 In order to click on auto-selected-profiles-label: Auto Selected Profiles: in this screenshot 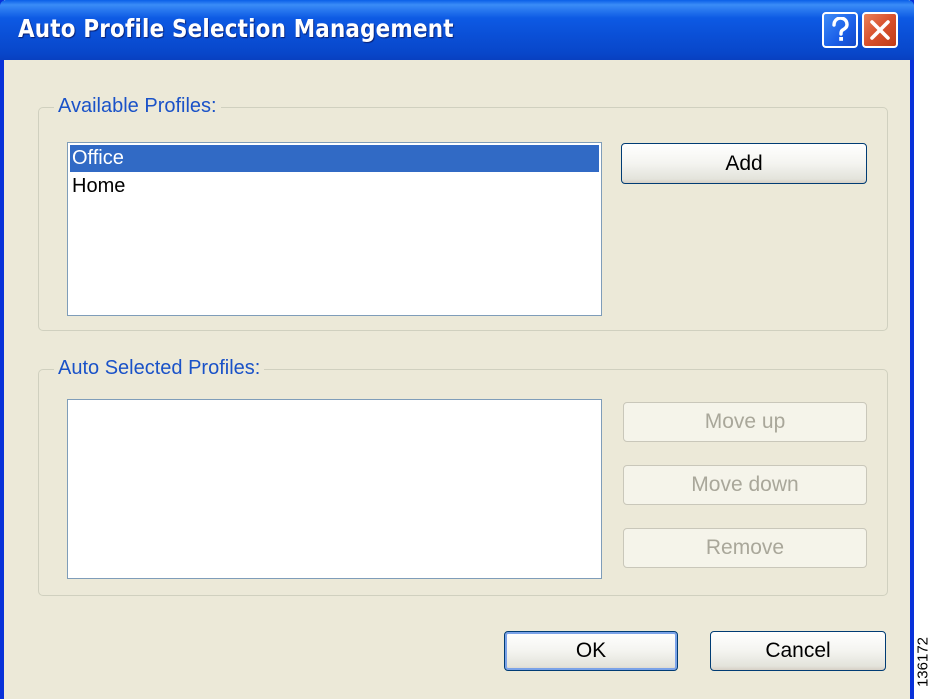, I will do `click(159, 368)`.